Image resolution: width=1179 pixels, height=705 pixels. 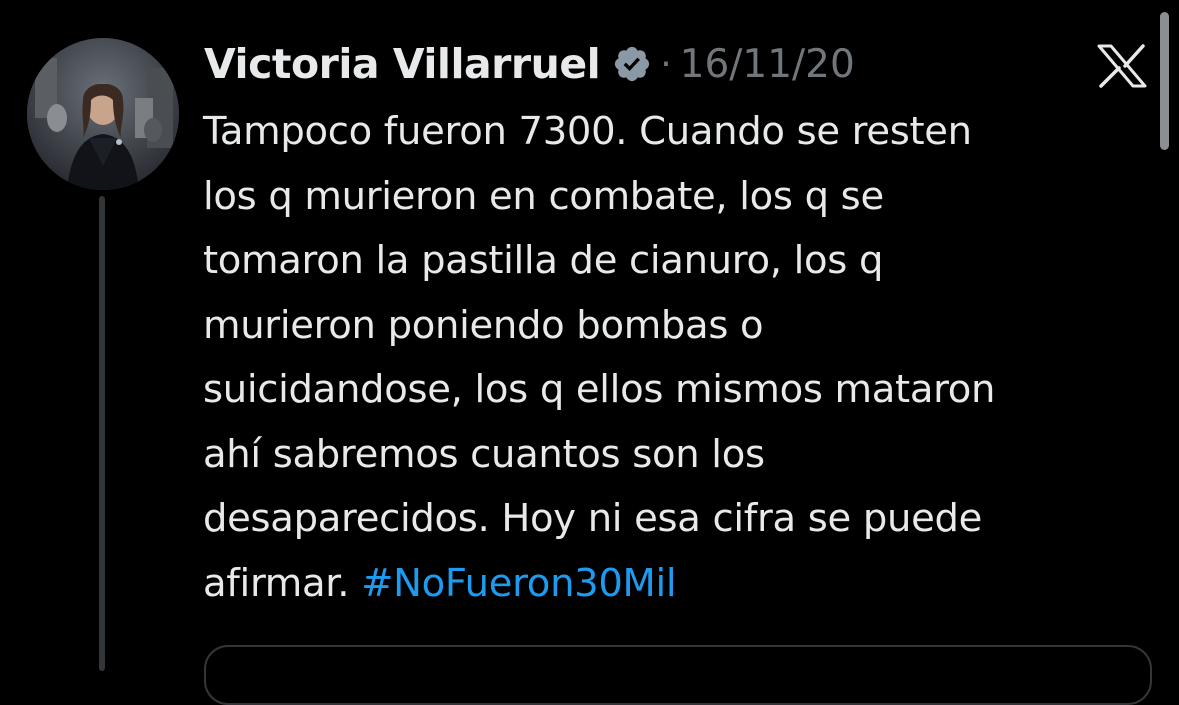 What do you see at coordinates (543, 196) in the screenshot?
I see `tweet-text-line: los q murieron en combate, los q se` at bounding box center [543, 196].